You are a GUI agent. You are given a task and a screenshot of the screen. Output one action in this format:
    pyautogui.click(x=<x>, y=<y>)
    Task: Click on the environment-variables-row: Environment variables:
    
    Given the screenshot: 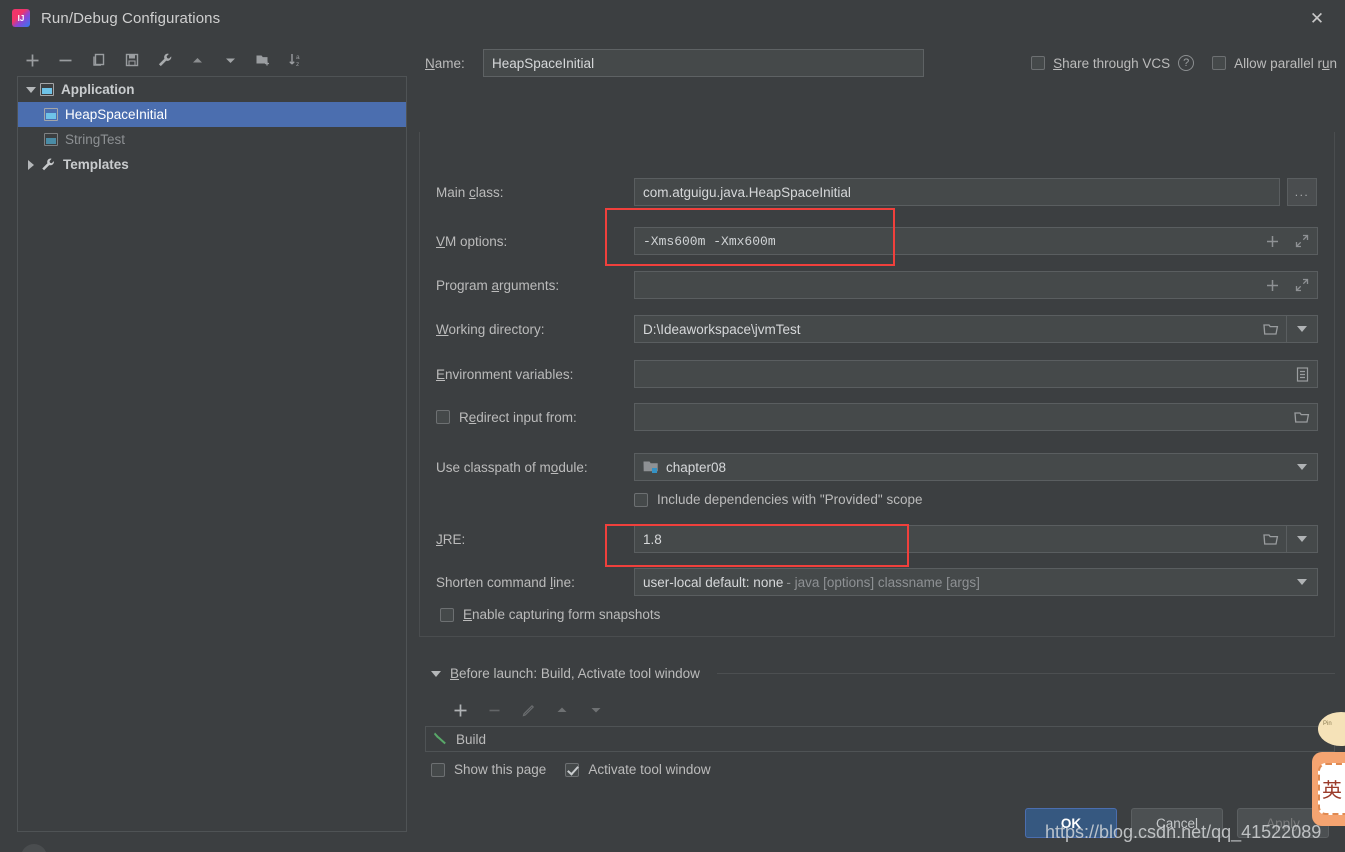 What is the action you would take?
    pyautogui.click(x=878, y=374)
    